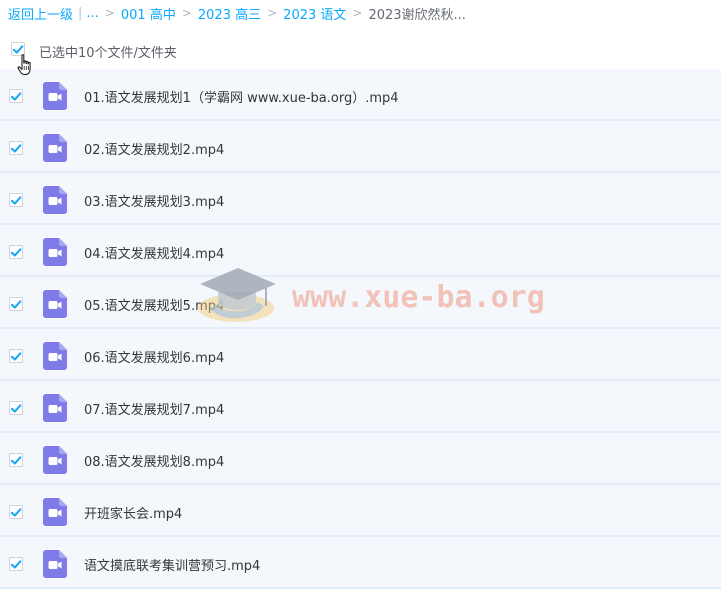 Image resolution: width=721 pixels, height=599 pixels. Describe the element at coordinates (148, 13) in the screenshot. I see `breadcrumb-item-gaozhong: 001 高中` at that location.